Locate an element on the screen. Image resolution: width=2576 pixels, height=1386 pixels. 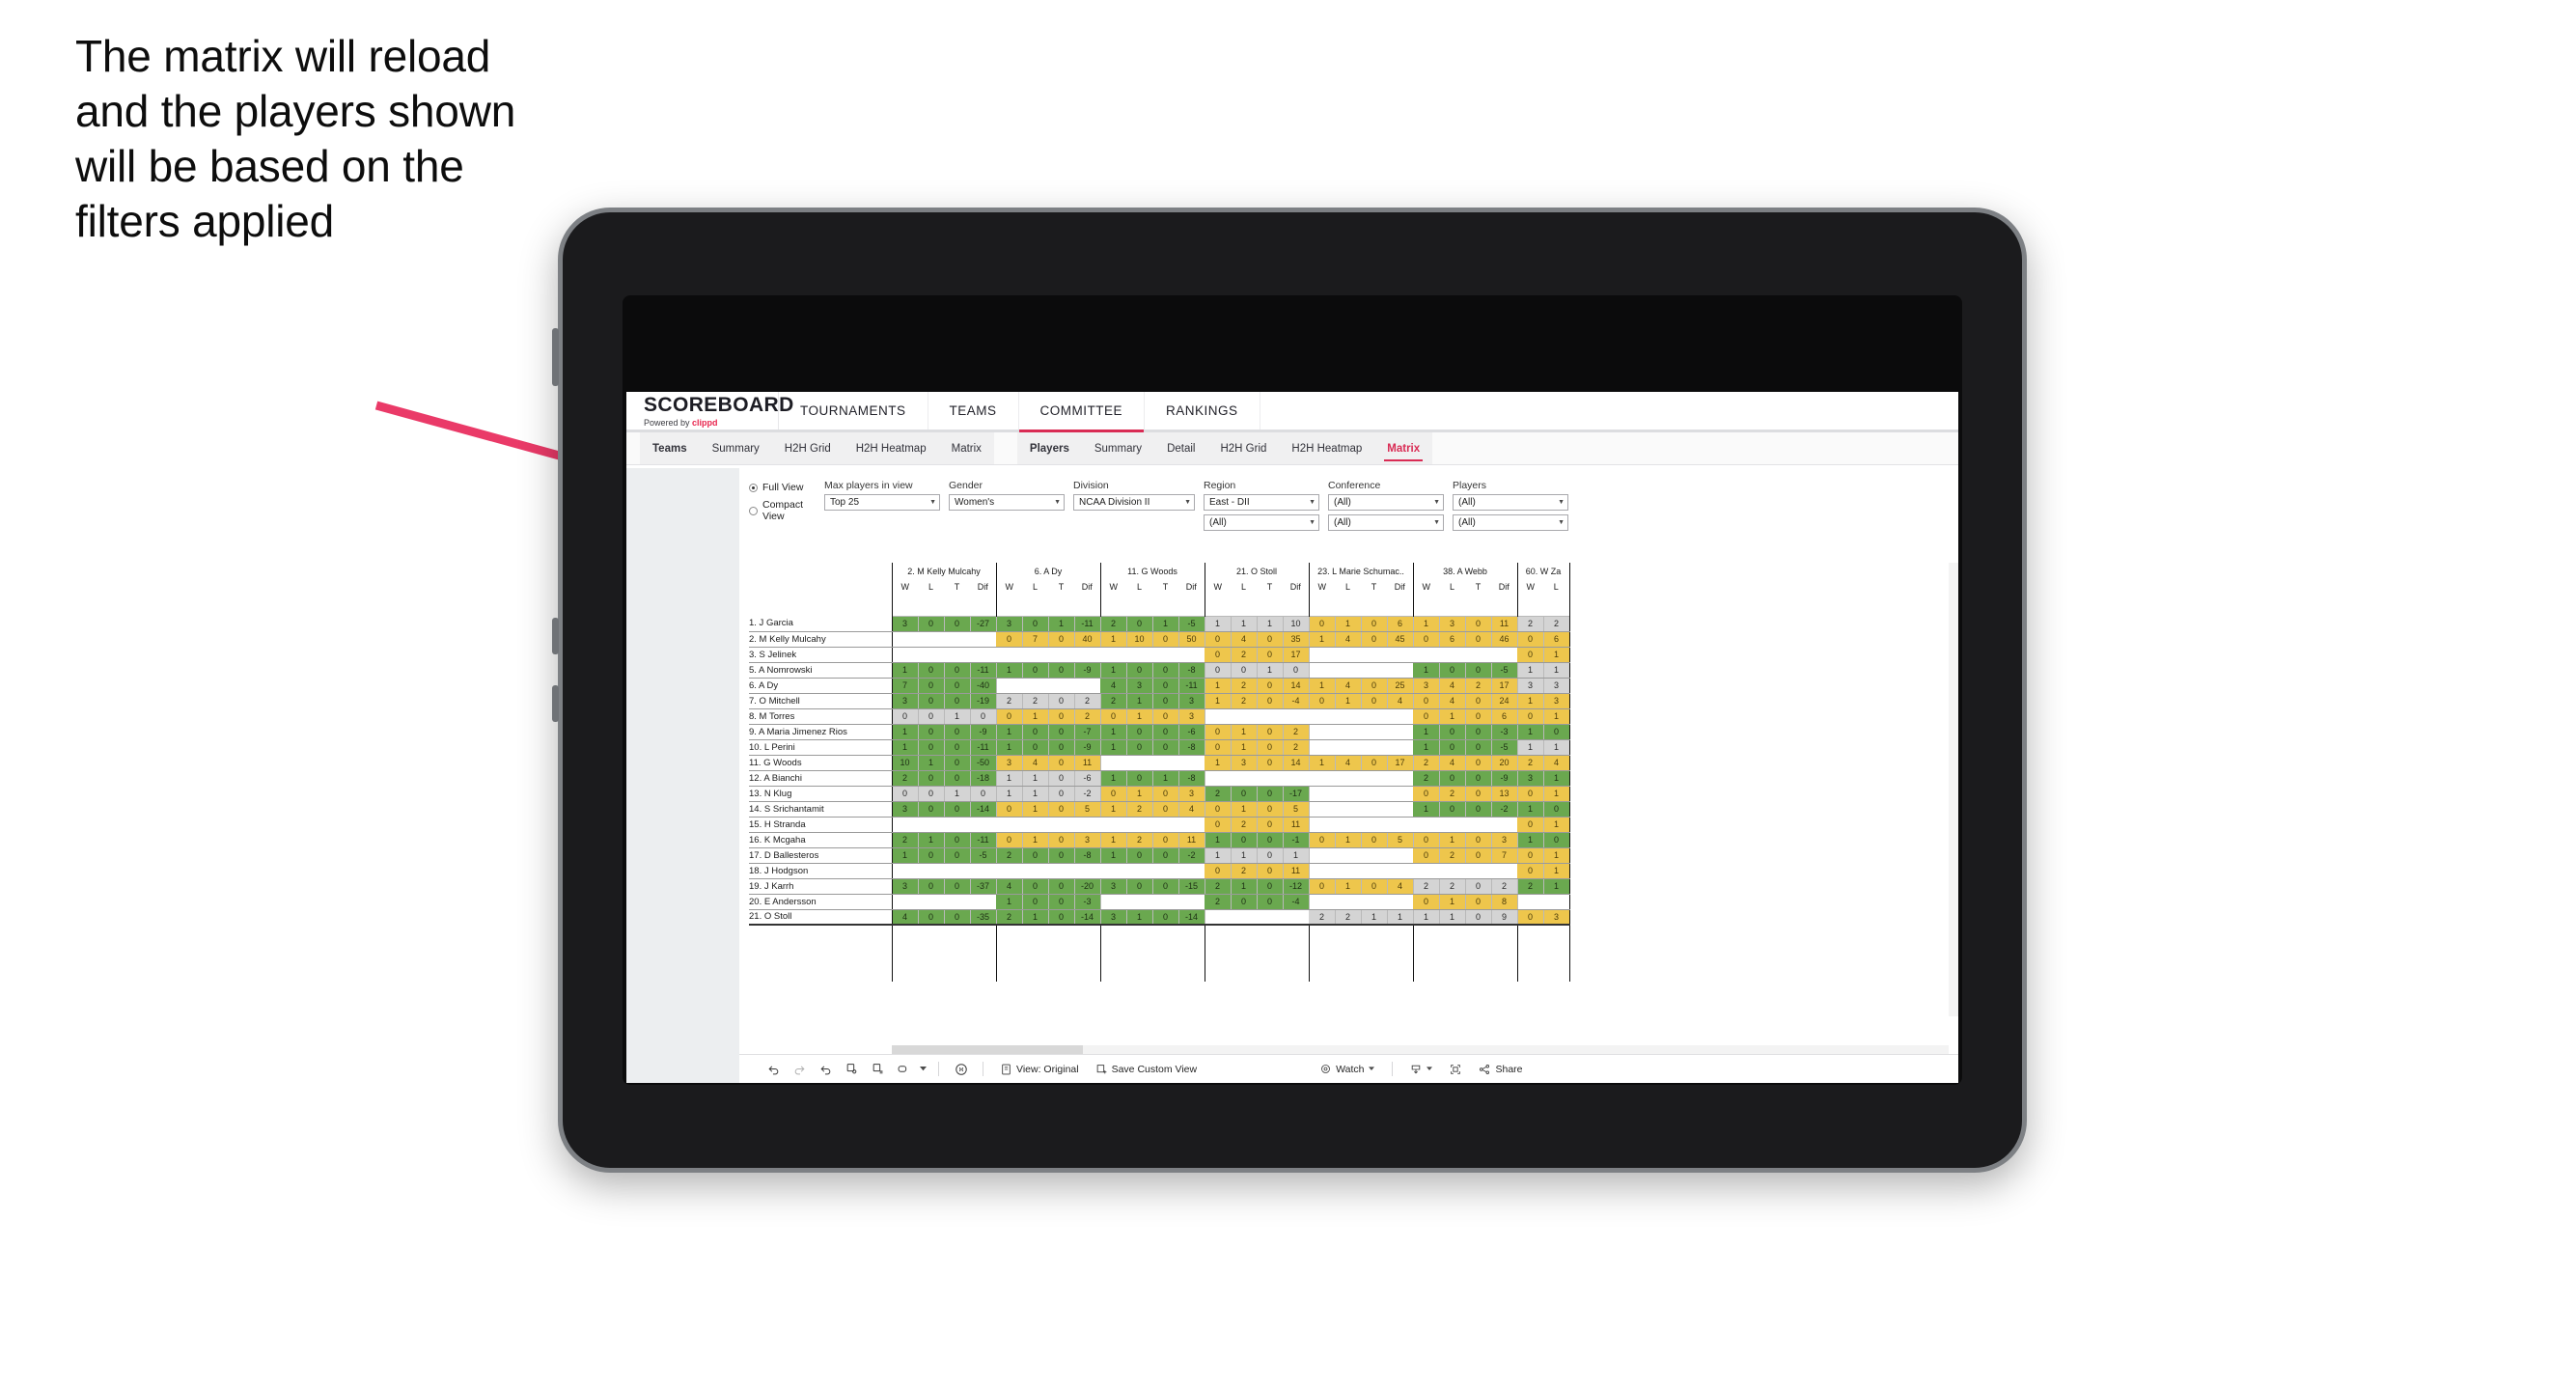
matrix-cell: -9 is located at coordinates (983, 731).